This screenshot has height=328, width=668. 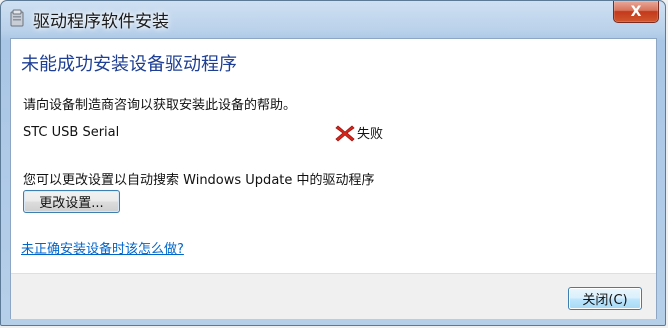 I want to click on title-bar: 驱动程序软件安装 X, so click(x=333, y=18).